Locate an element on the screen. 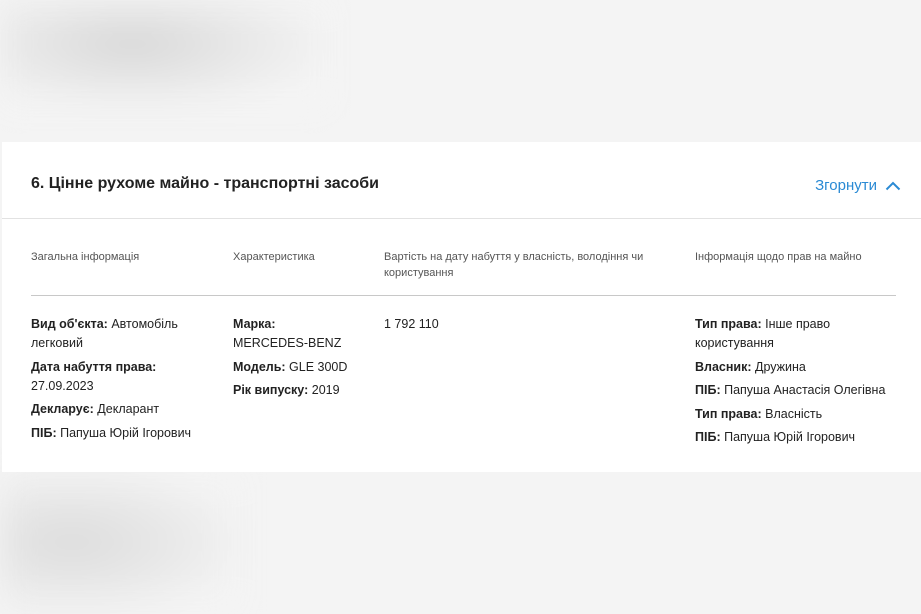  column-header-characteristics: Характеристика is located at coordinates (274, 257).